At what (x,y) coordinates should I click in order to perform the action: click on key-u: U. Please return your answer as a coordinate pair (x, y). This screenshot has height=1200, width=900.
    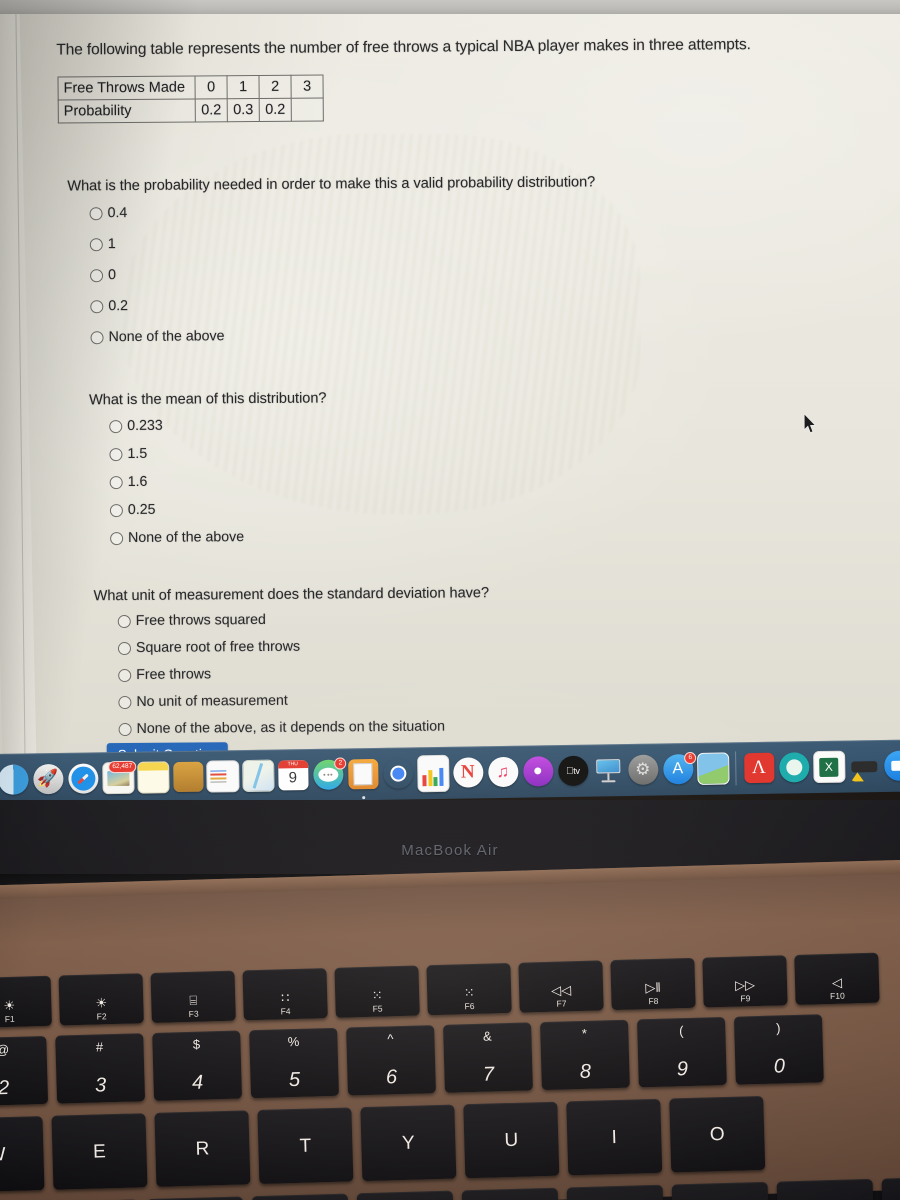
    Looking at the image, I should click on (511, 1140).